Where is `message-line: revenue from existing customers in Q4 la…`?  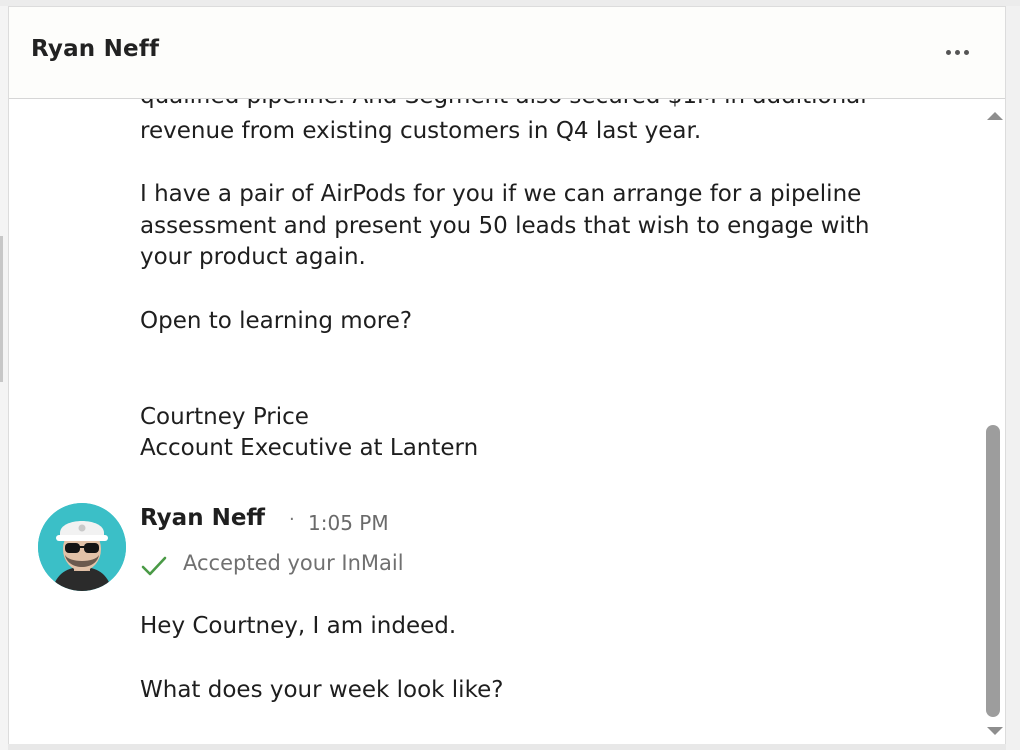
message-line: revenue from existing customers in Q4 la… is located at coordinates (421, 131).